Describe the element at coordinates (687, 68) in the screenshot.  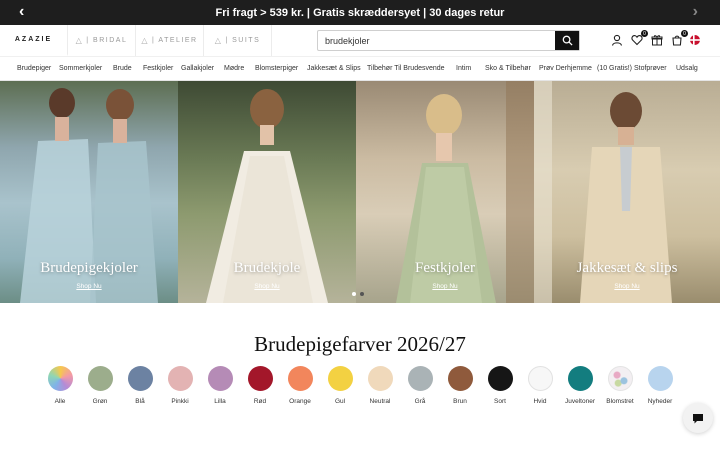
I see `nav-item-udsalg: Udsalg` at that location.